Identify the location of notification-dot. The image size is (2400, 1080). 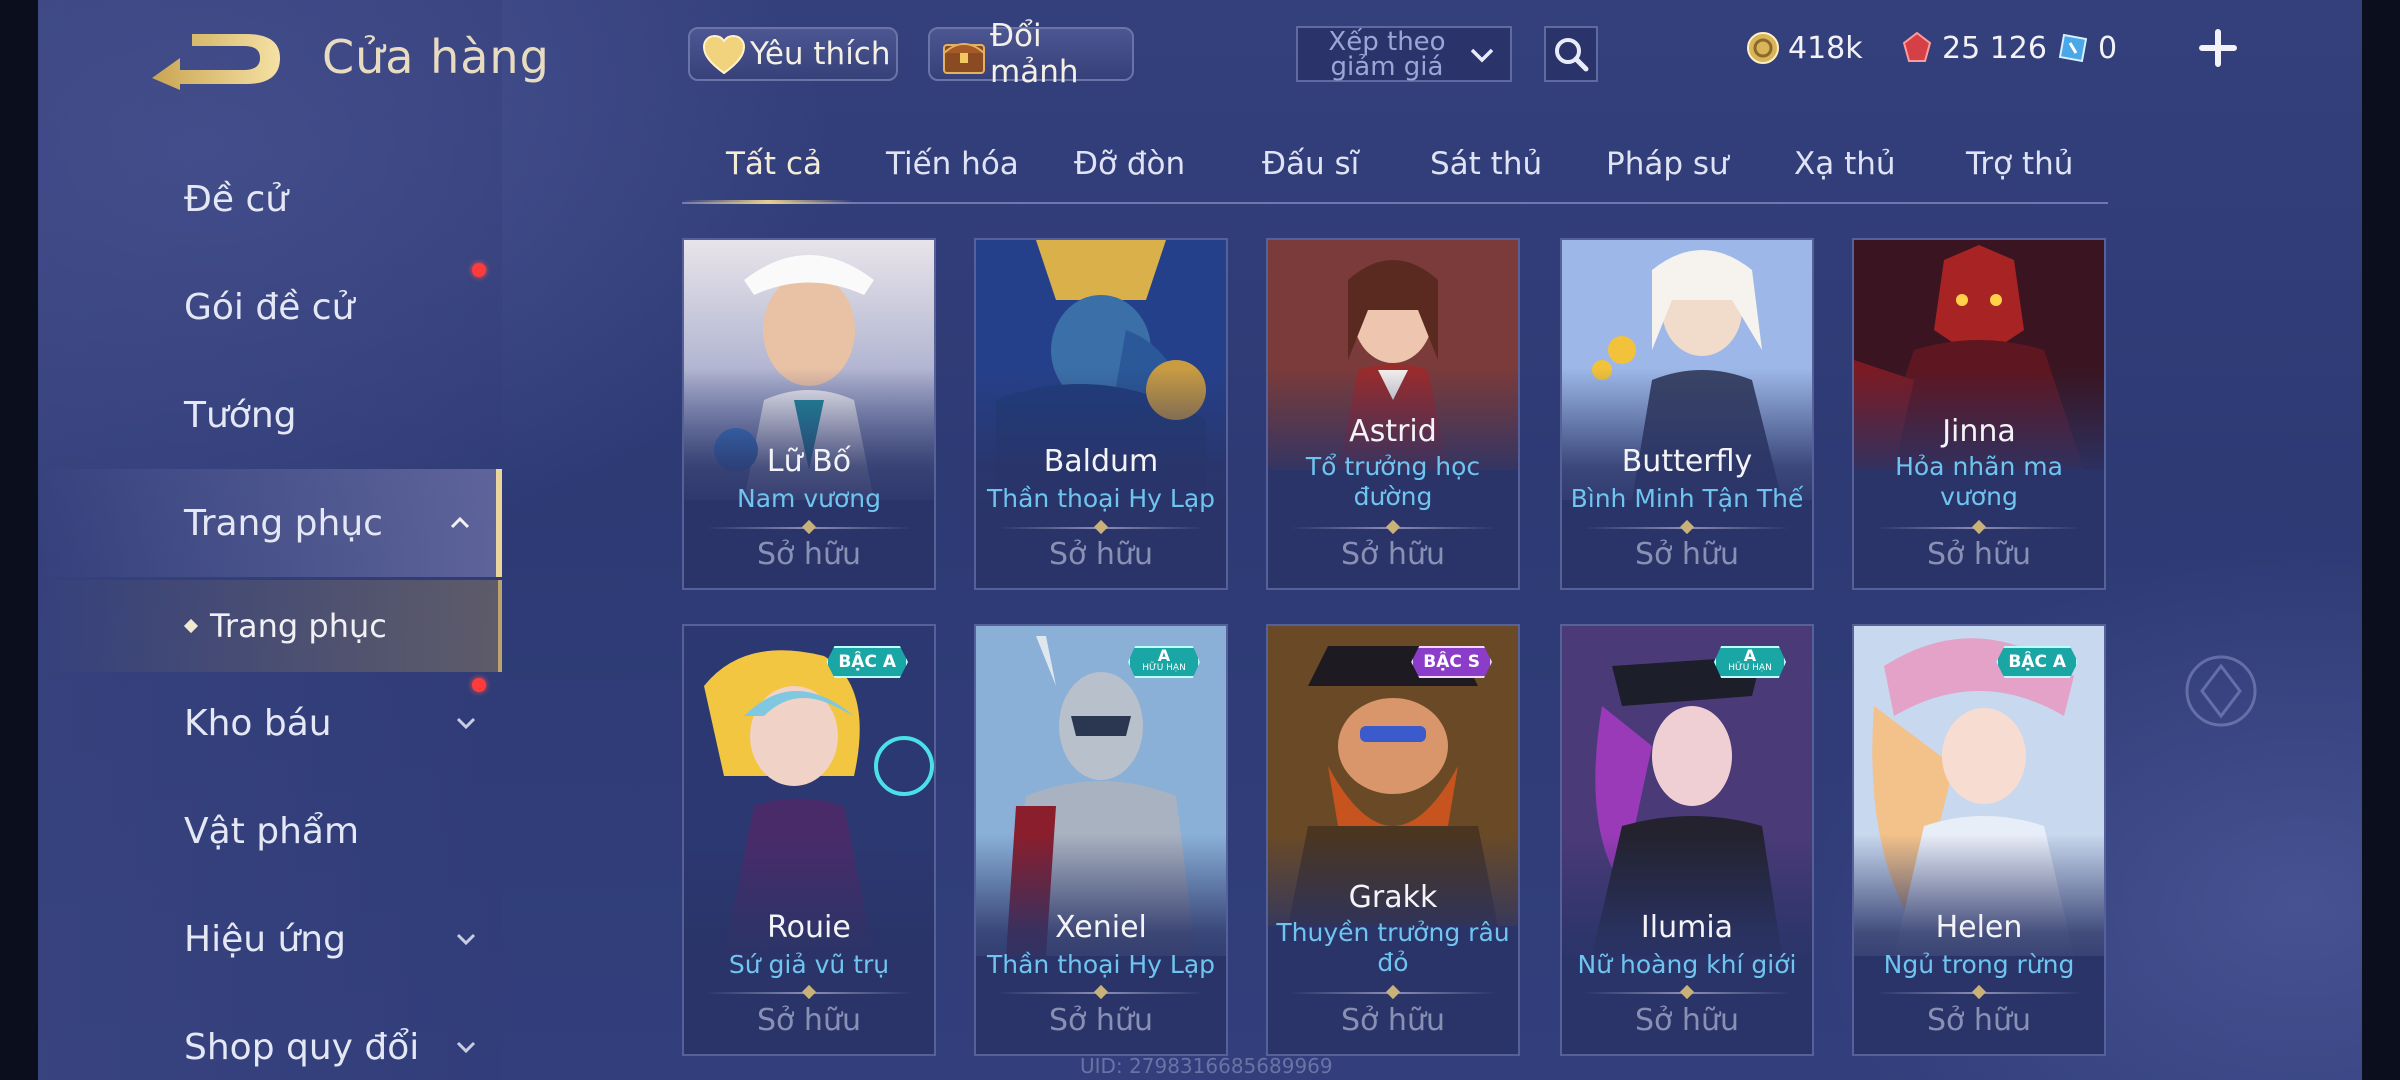
(479, 685).